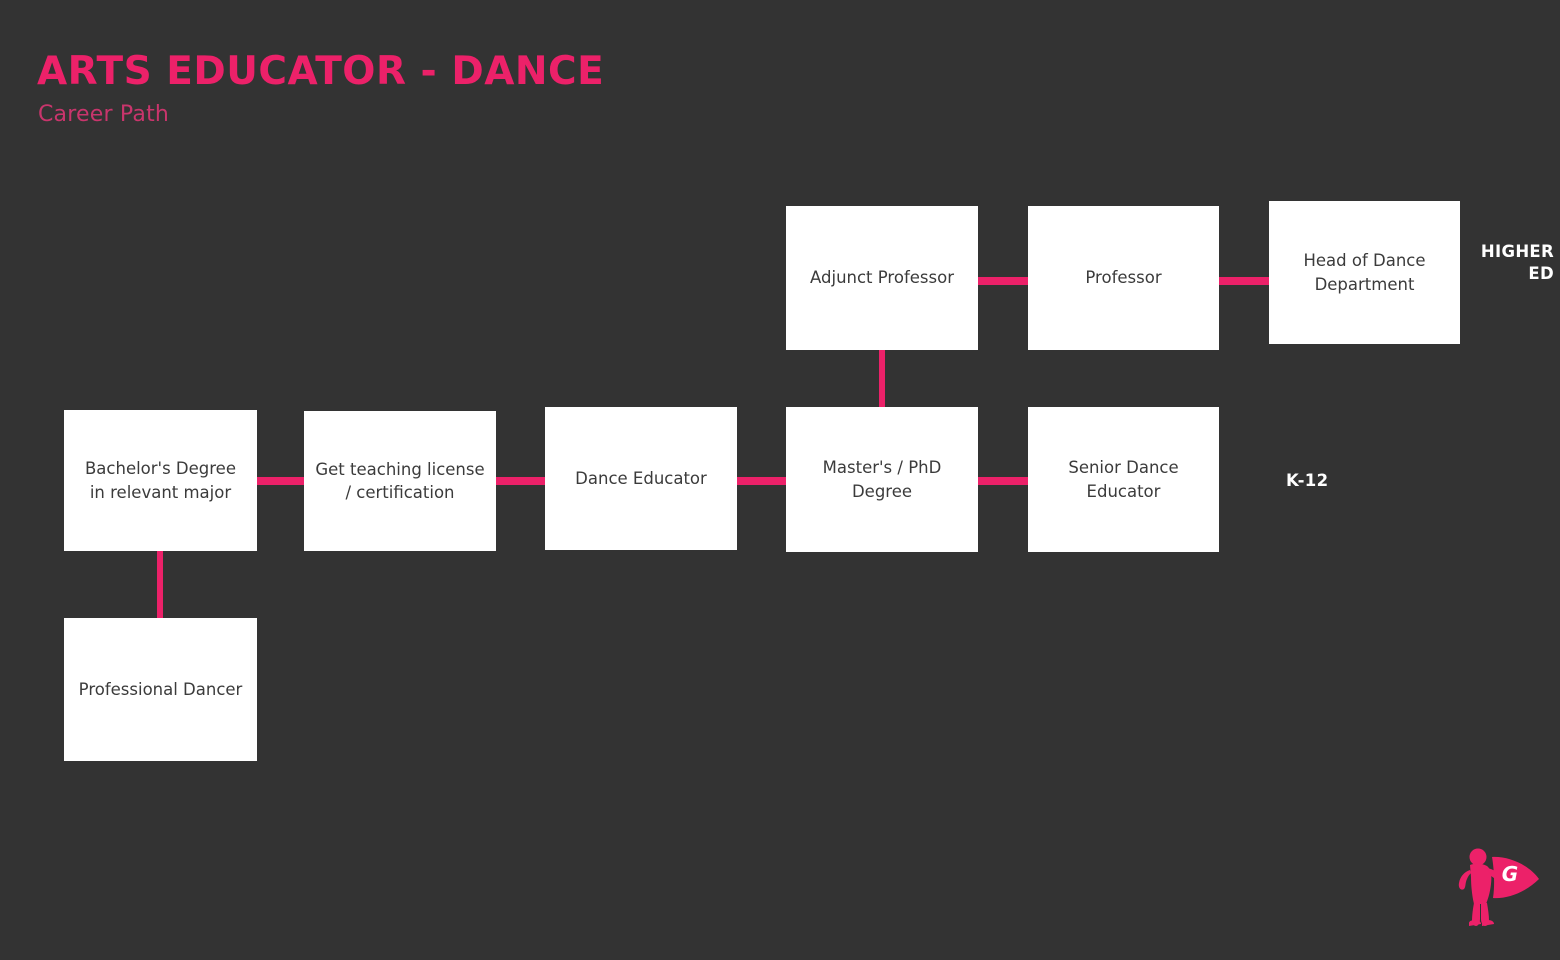 Image resolution: width=1560 pixels, height=960 pixels. I want to click on track-label-k-12: K-12, so click(1307, 480).